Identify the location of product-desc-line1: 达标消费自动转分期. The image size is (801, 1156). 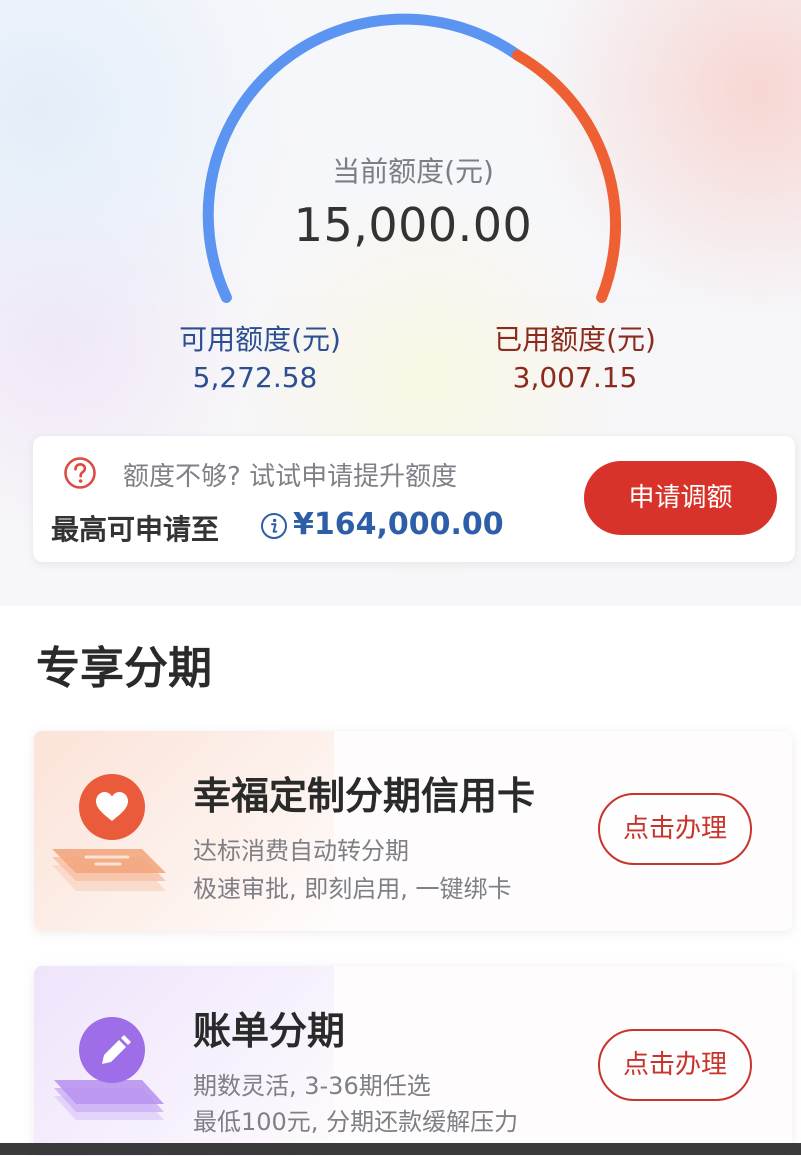
(301, 851).